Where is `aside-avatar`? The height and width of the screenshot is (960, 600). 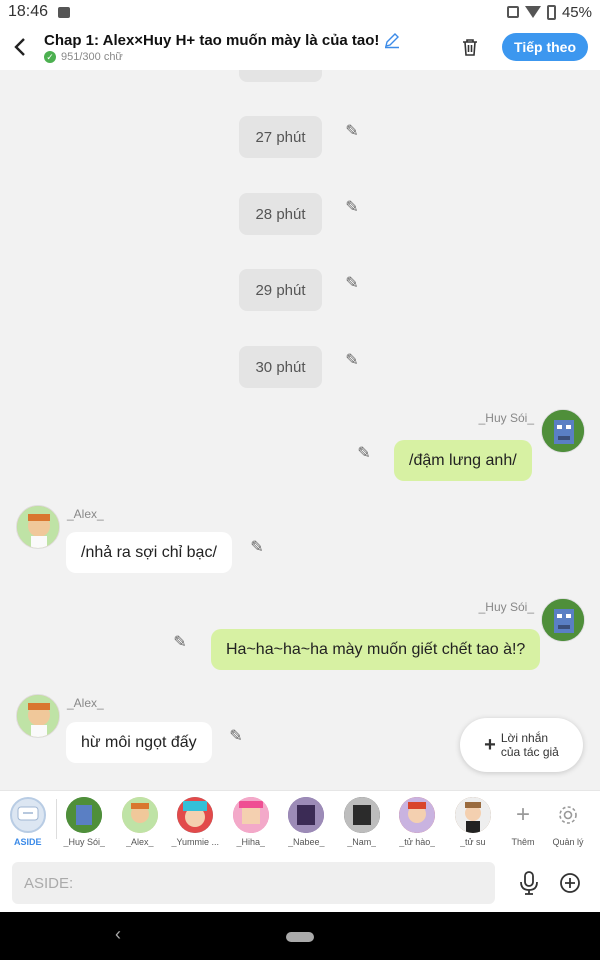
aside-avatar is located at coordinates (27, 815).